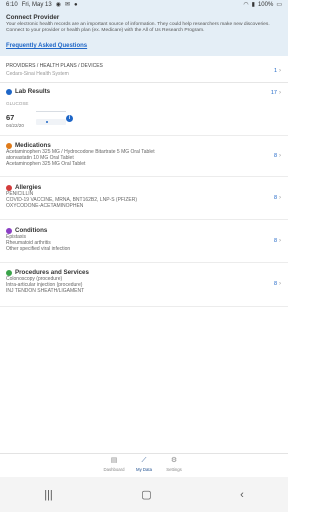 The height and width of the screenshot is (512, 320). Describe the element at coordinates (9, 91) in the screenshot. I see `lab-icon` at that location.